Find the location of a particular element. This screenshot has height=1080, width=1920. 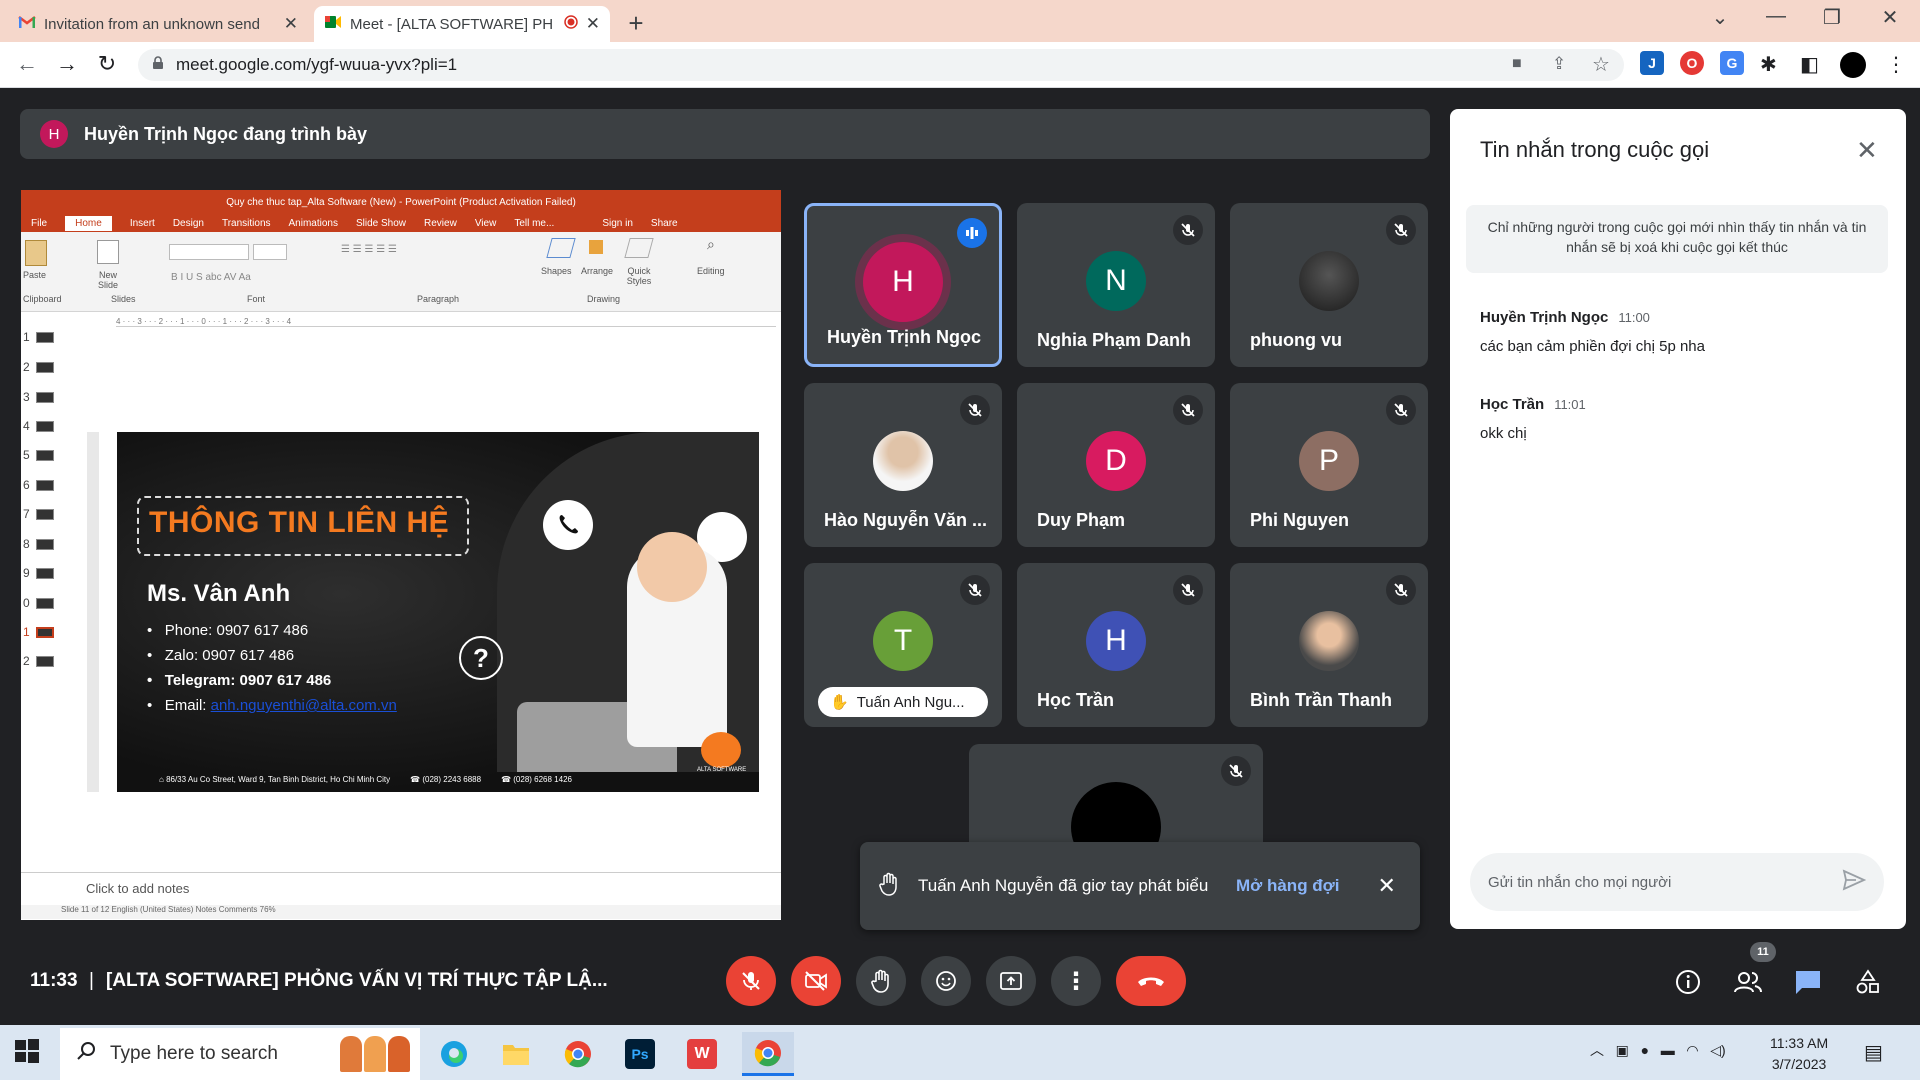

open-queue-button: Mở hàng đợi is located at coordinates (1288, 886).